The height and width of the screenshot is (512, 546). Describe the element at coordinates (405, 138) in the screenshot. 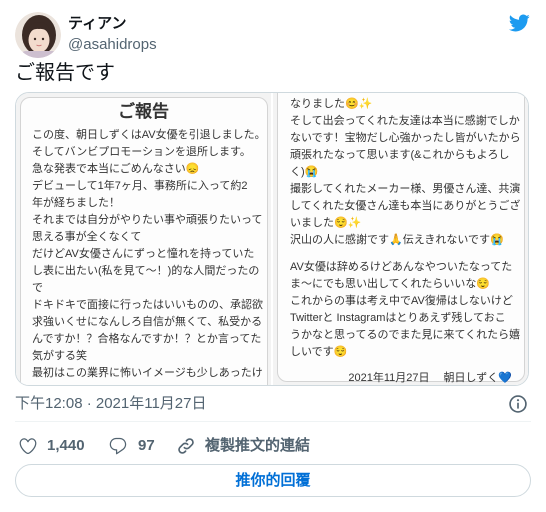

I see `memo-line: ないです！宝物だし心強かったし皆がいたから` at that location.